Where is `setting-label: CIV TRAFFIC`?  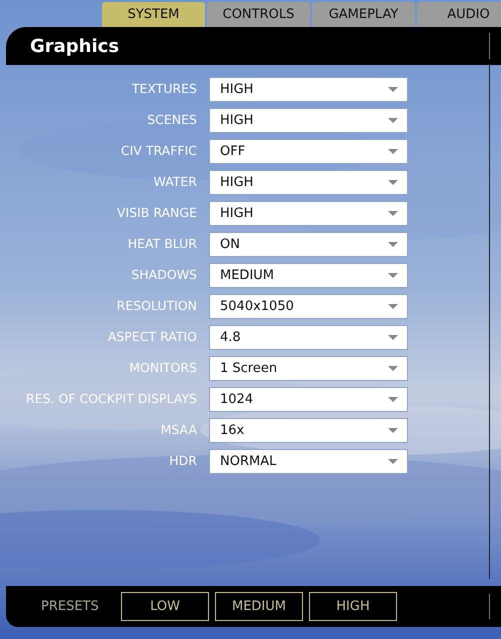
setting-label: CIV TRAFFIC is located at coordinates (158, 151).